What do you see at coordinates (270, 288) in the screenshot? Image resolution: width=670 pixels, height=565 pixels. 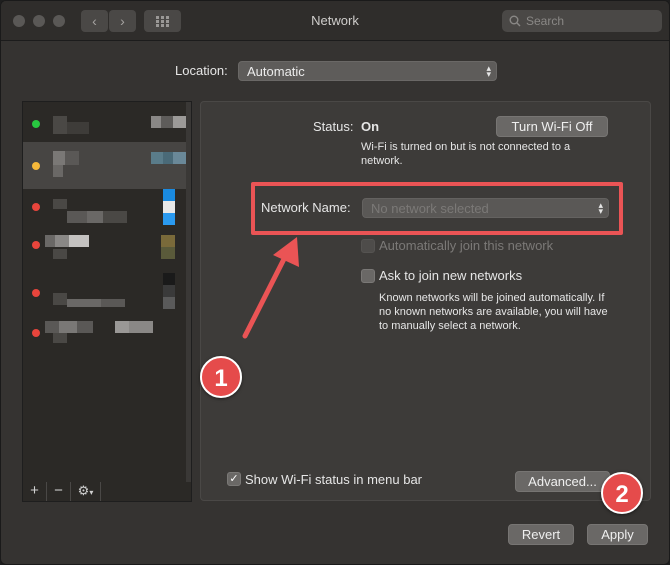 I see `arrow-annotation` at bounding box center [270, 288].